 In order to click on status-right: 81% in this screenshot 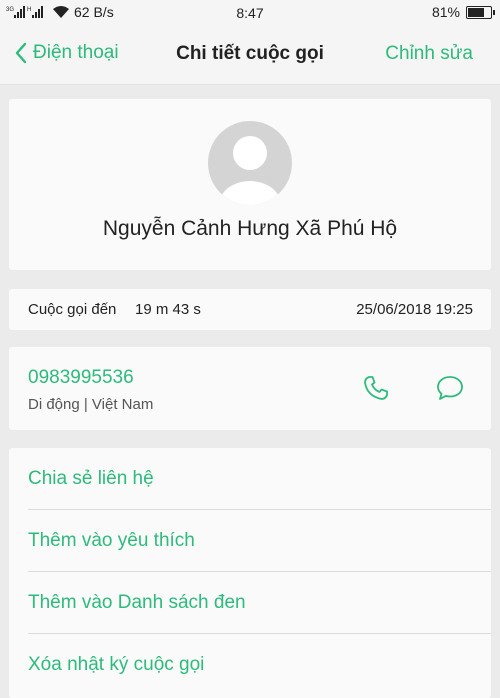, I will do `click(463, 12)`.